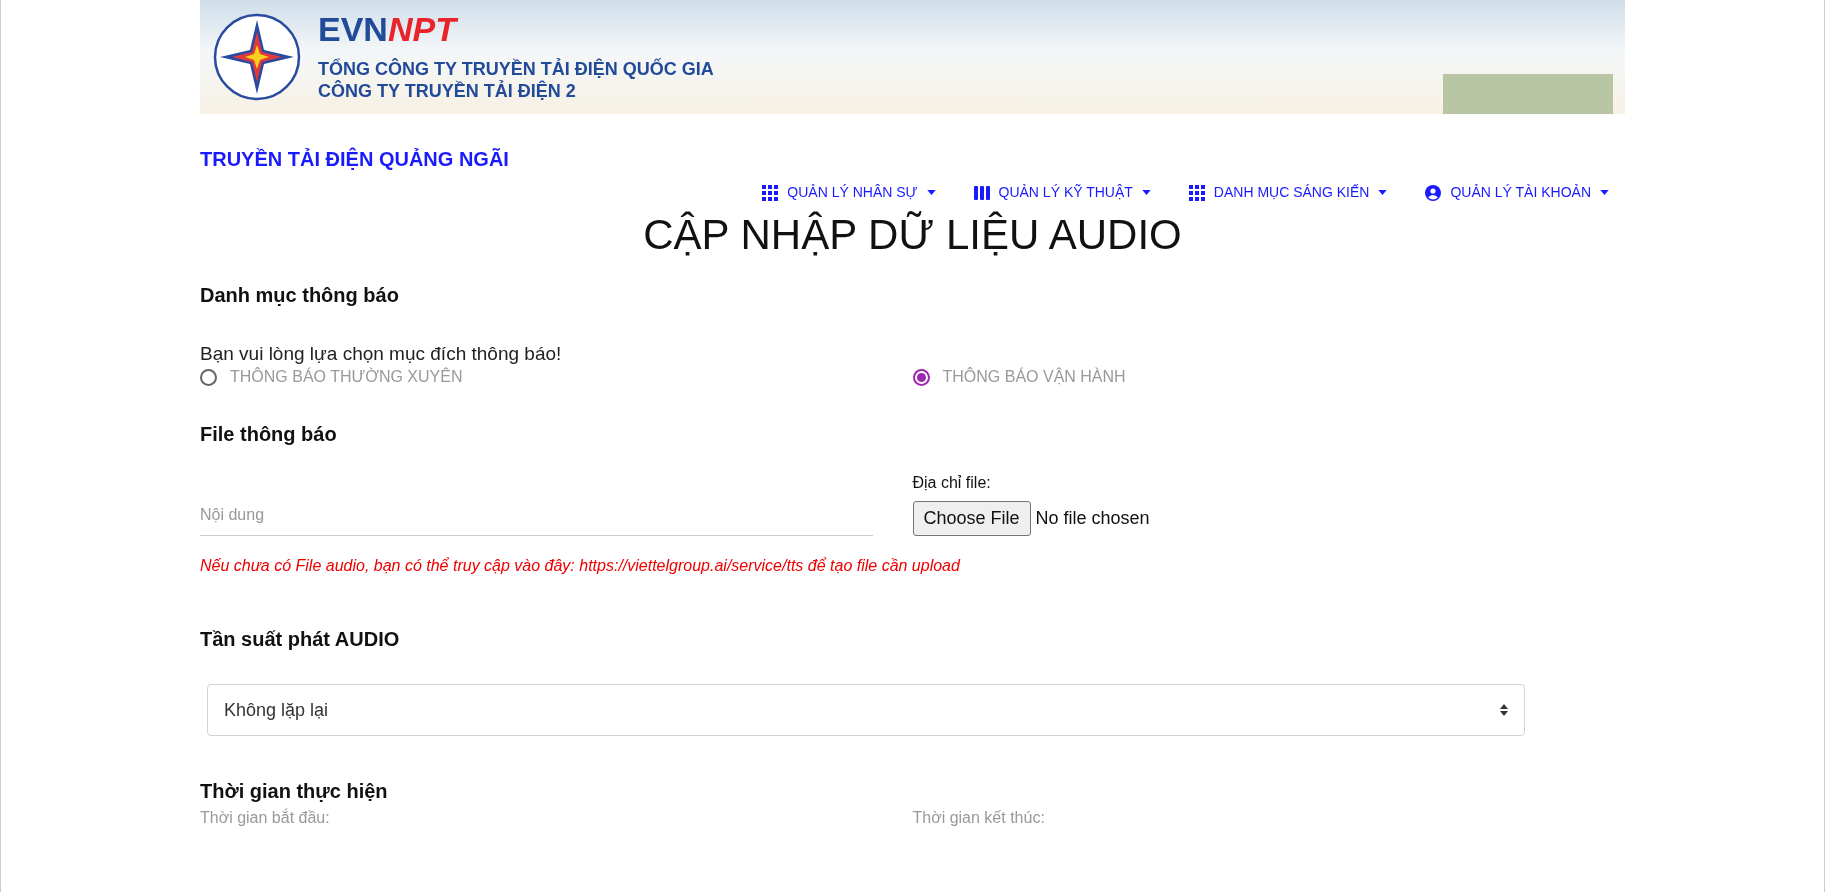 The height and width of the screenshot is (892, 1825). What do you see at coordinates (581, 566) in the screenshot?
I see `hint-text: Nếu chưa có File audio, bạn có thể truy cập vào đây: https://viettelgroup.ai/service/tts để tạo file cần upload` at bounding box center [581, 566].